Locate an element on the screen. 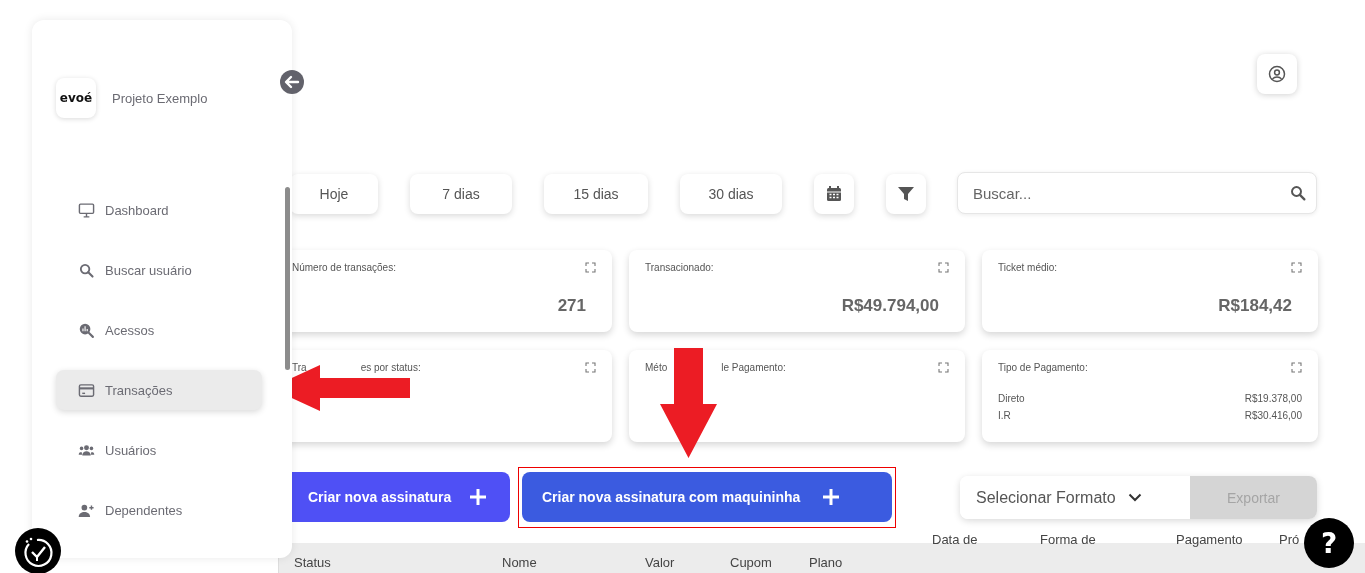 Image resolution: width=1365 pixels, height=573 pixels. column-header: Nome is located at coordinates (519, 562).